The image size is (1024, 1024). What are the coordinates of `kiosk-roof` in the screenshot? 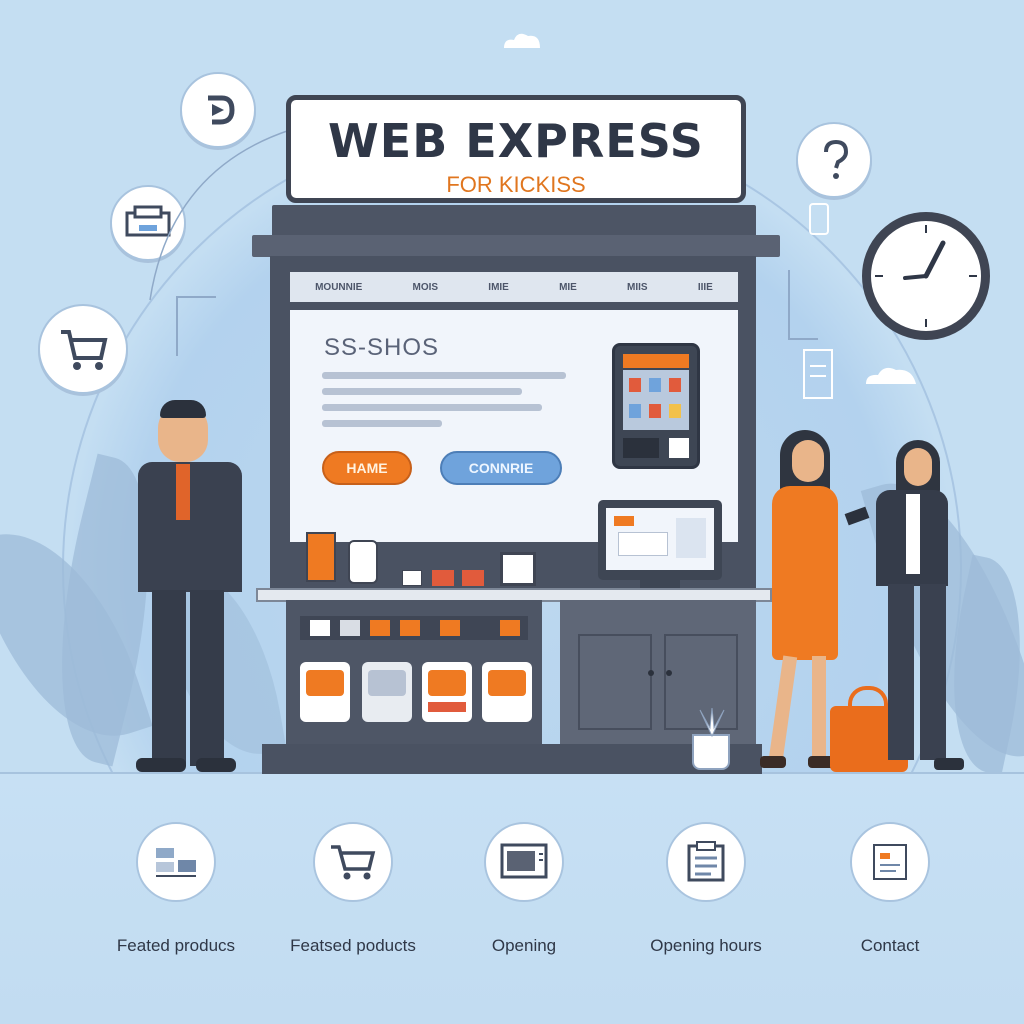 It's located at (514, 221).